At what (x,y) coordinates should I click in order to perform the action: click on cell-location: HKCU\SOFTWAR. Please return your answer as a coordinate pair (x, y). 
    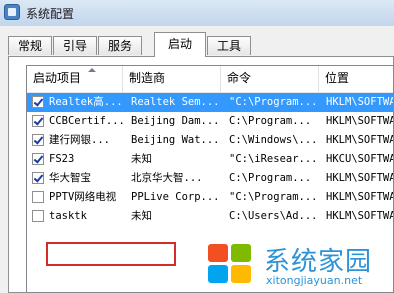
    Looking at the image, I should click on (359, 159).